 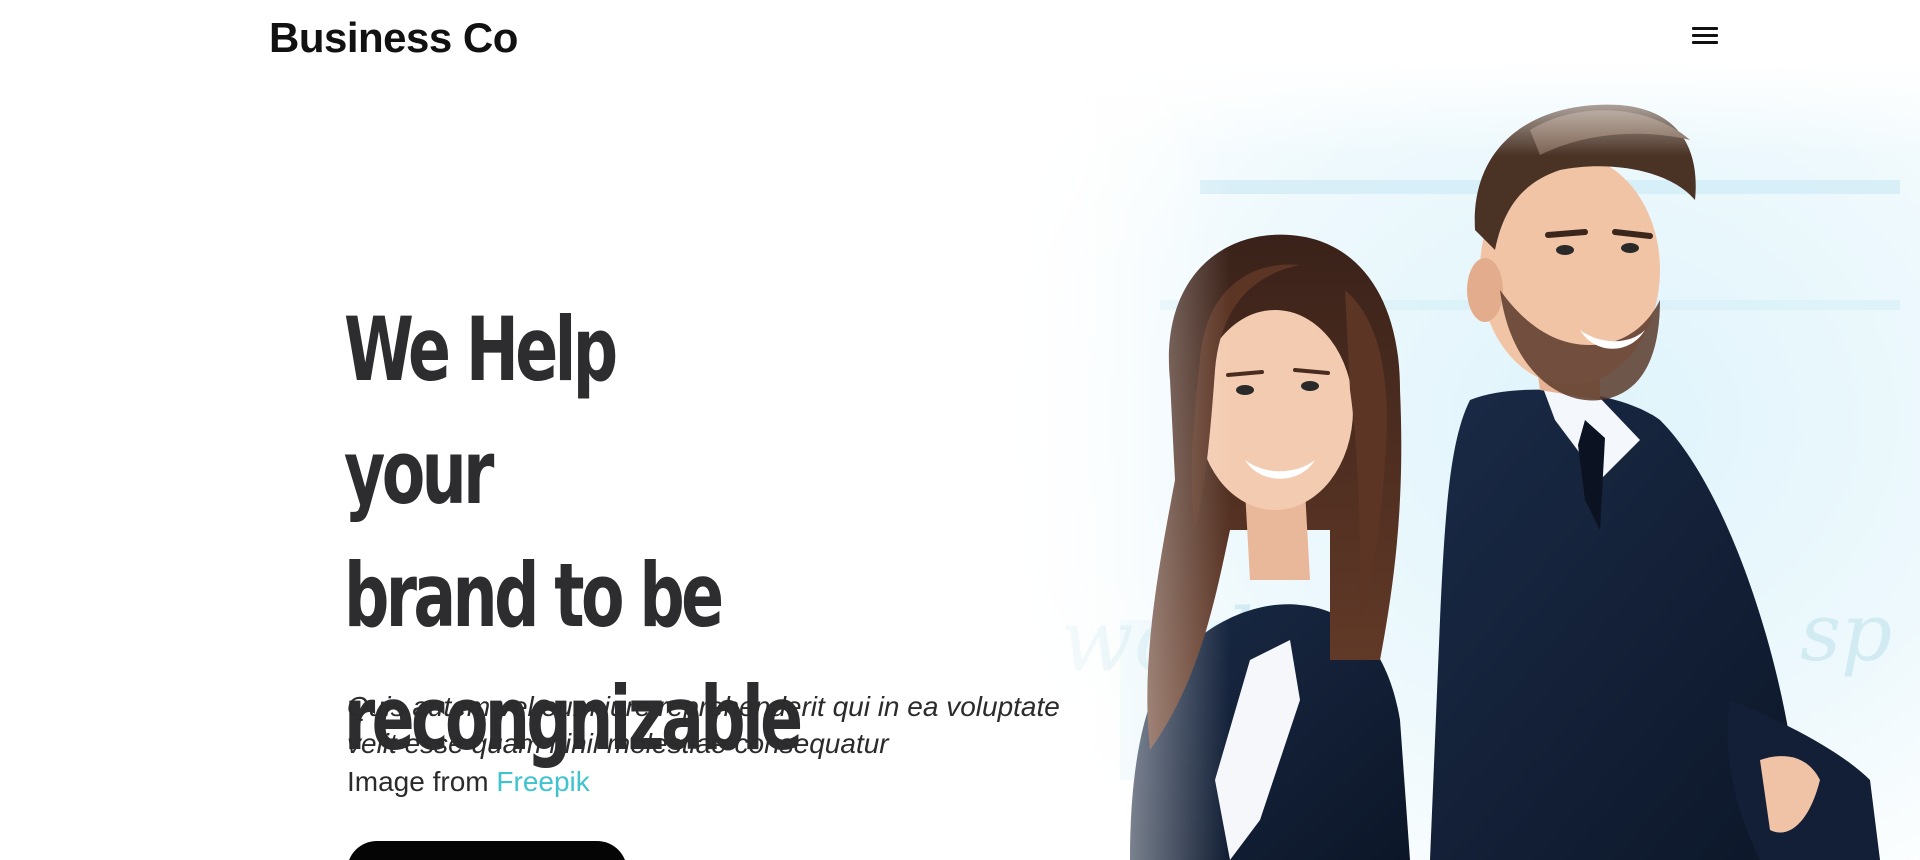 I want to click on hero-cta-button, so click(x=487, y=850).